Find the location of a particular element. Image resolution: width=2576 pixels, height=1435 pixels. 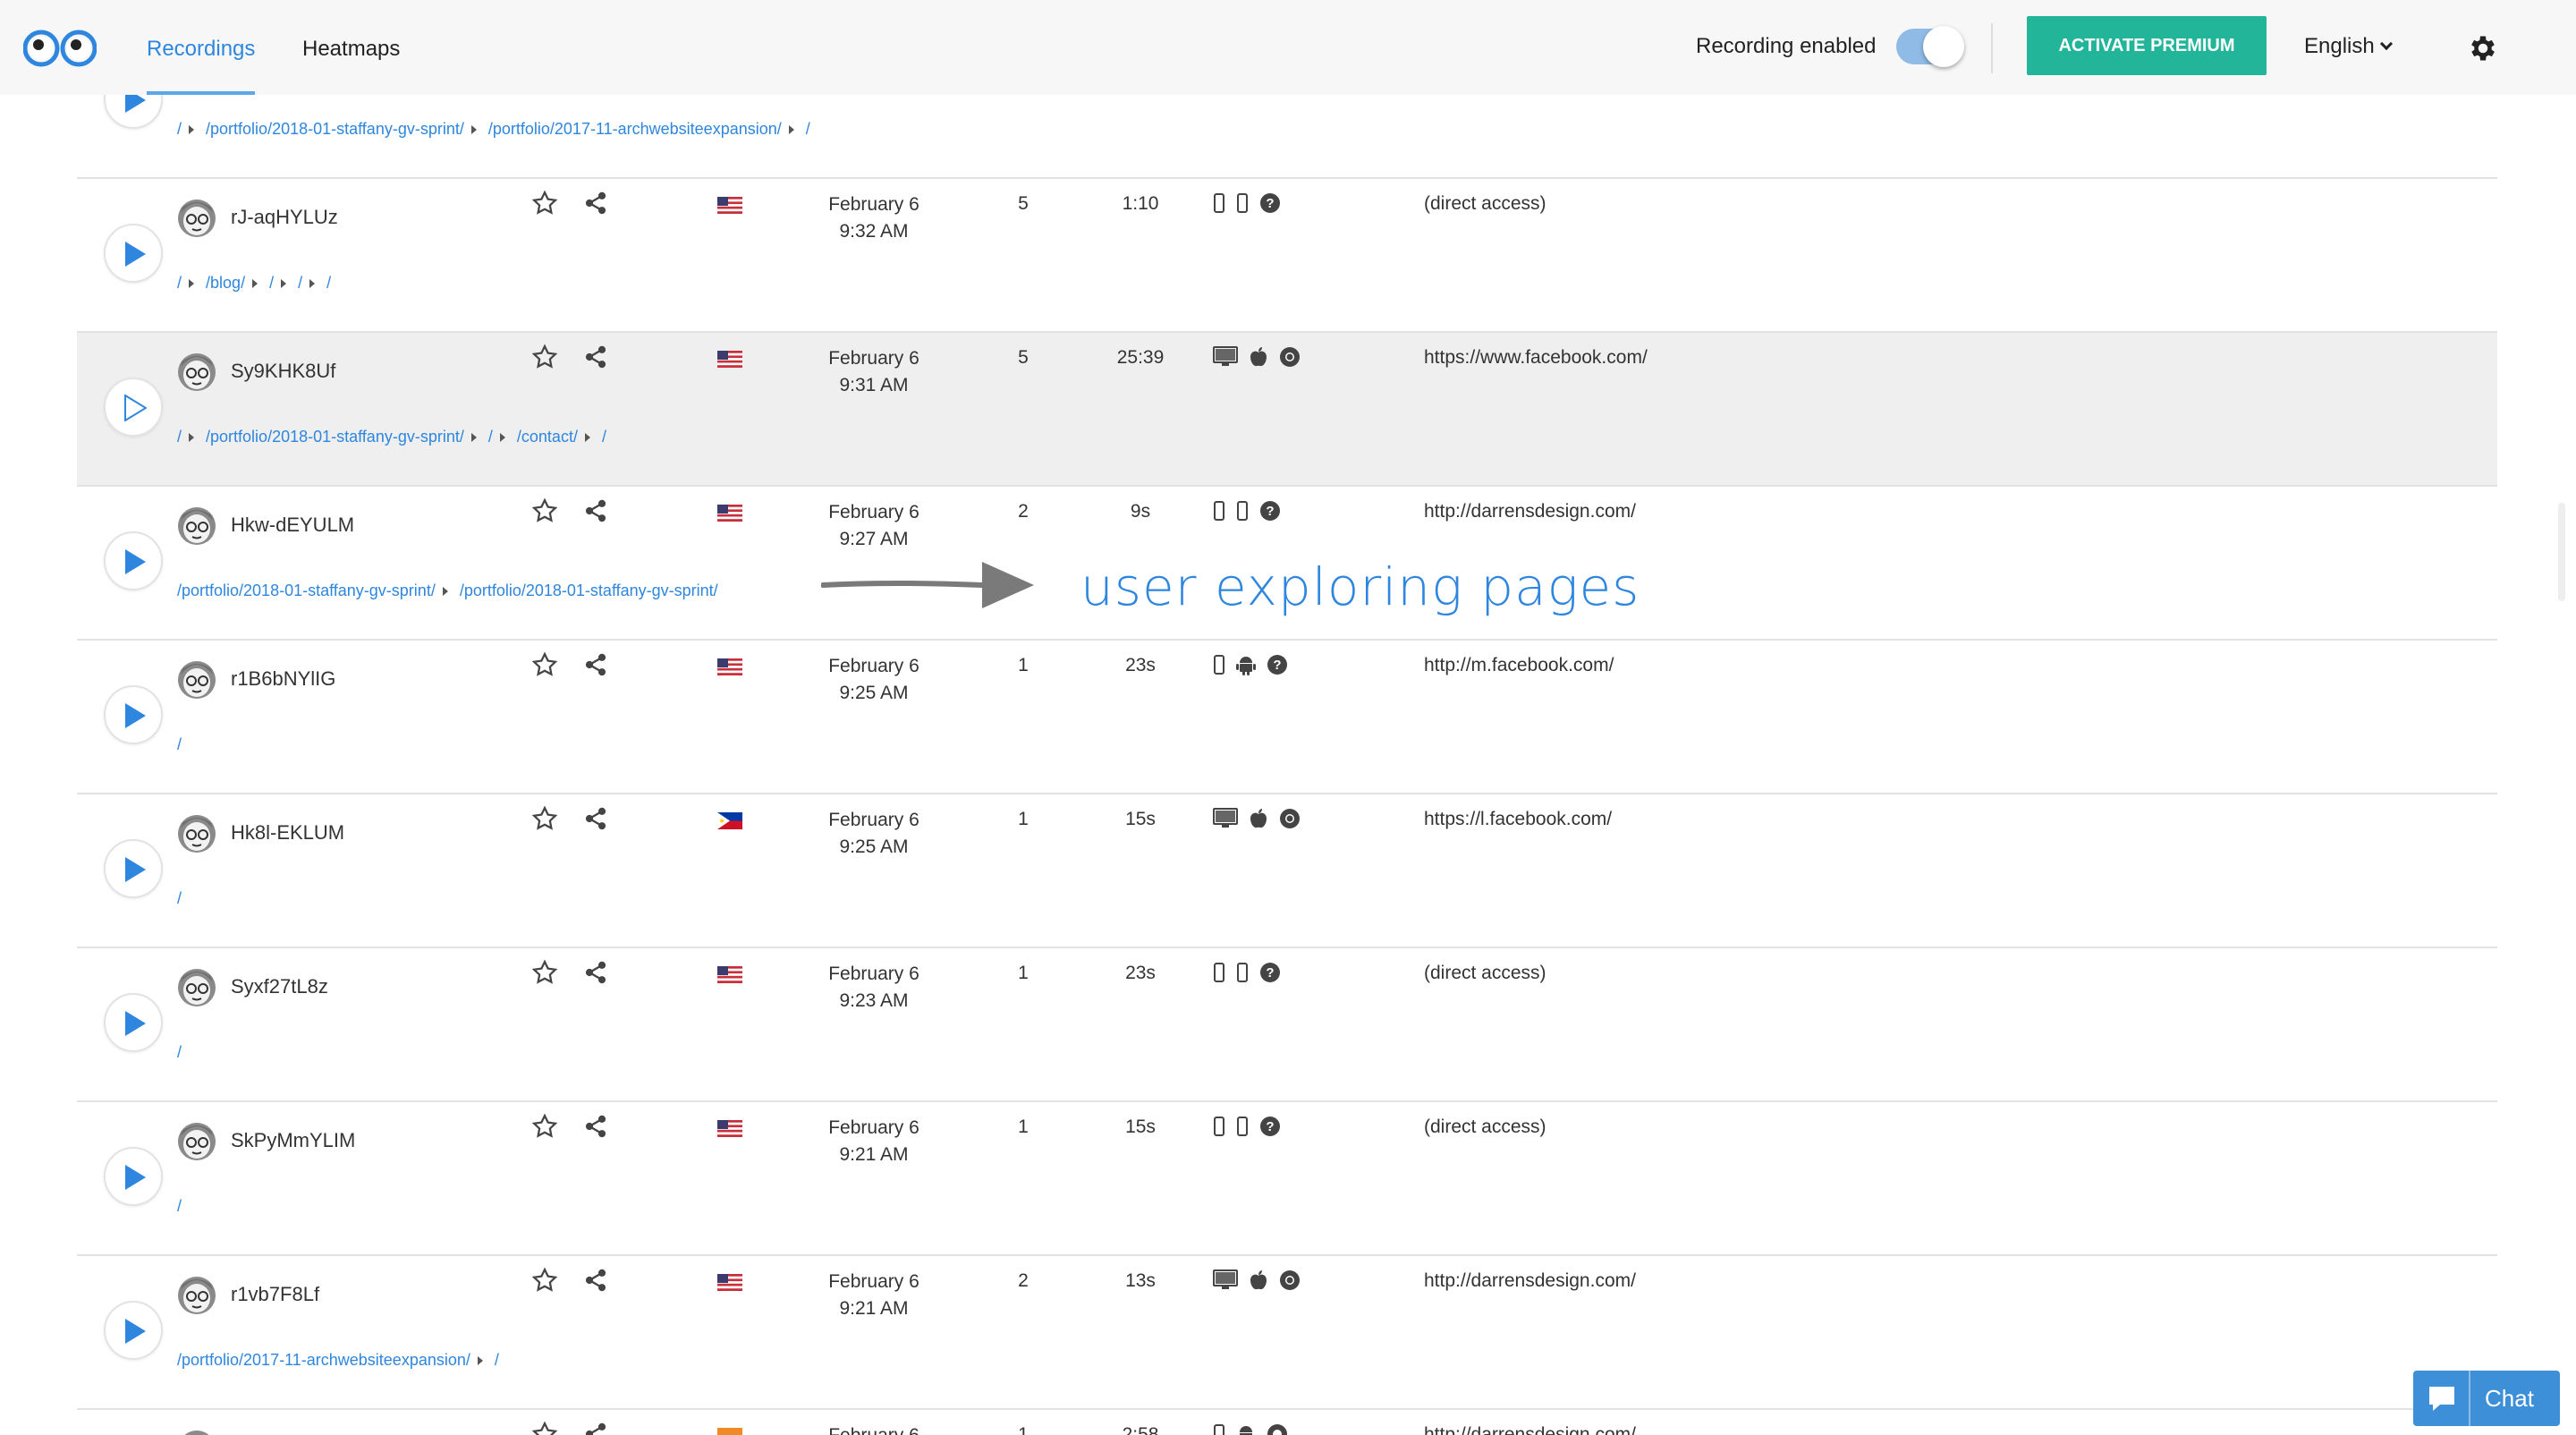

referrer: https://l.facebook.com/ is located at coordinates (1518, 819).